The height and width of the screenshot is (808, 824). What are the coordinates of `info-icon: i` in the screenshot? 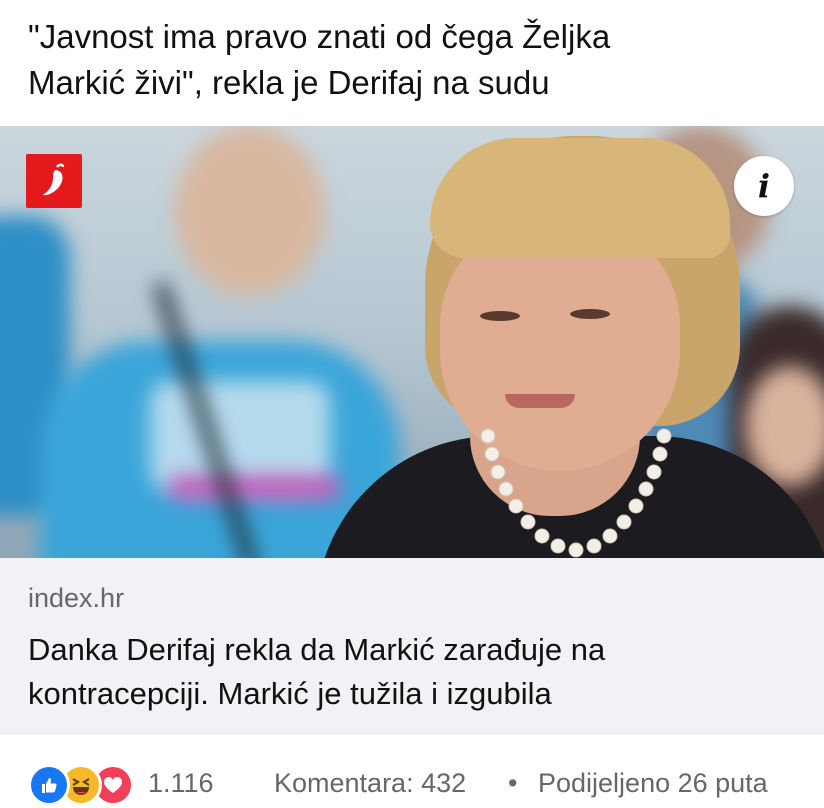 It's located at (764, 186).